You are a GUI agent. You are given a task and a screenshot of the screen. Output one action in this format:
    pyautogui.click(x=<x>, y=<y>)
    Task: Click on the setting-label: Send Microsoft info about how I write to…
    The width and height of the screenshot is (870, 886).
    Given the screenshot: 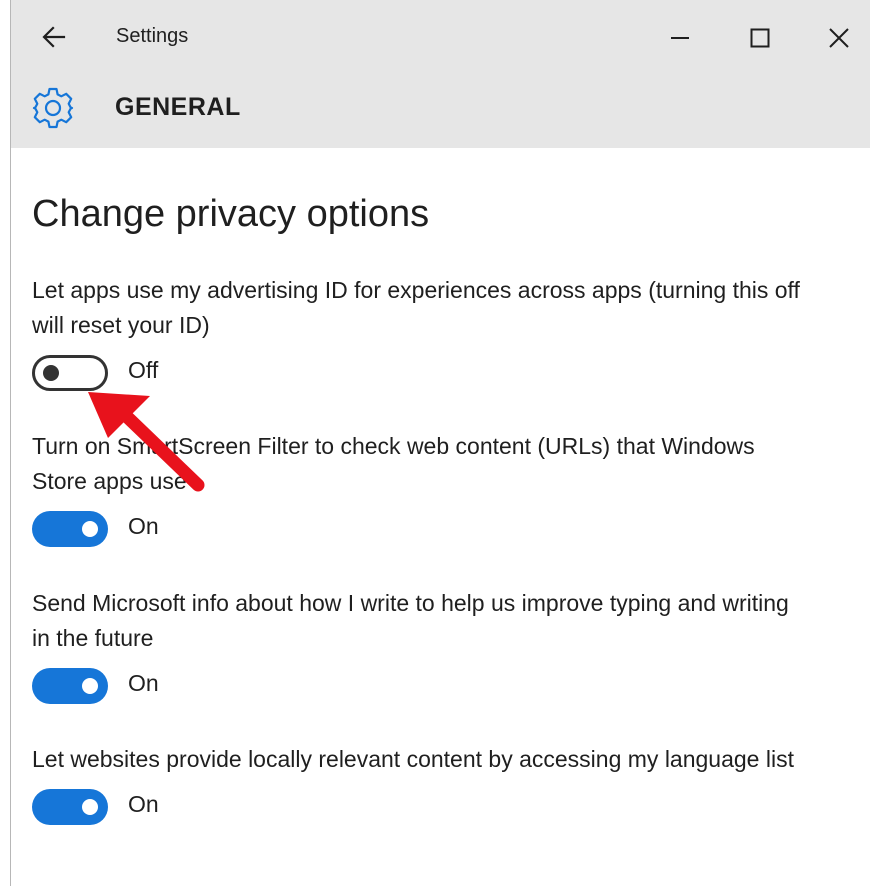 What is the action you would take?
    pyautogui.click(x=410, y=620)
    